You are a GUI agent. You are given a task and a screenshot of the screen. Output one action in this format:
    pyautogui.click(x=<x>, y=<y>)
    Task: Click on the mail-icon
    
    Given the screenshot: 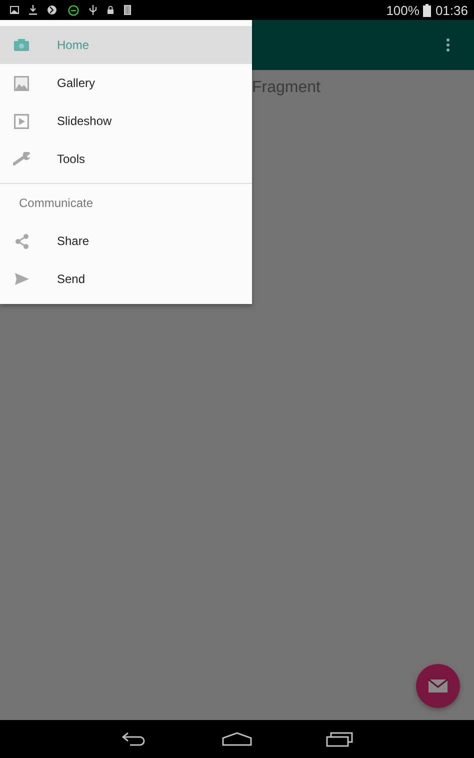 What is the action you would take?
    pyautogui.click(x=438, y=686)
    